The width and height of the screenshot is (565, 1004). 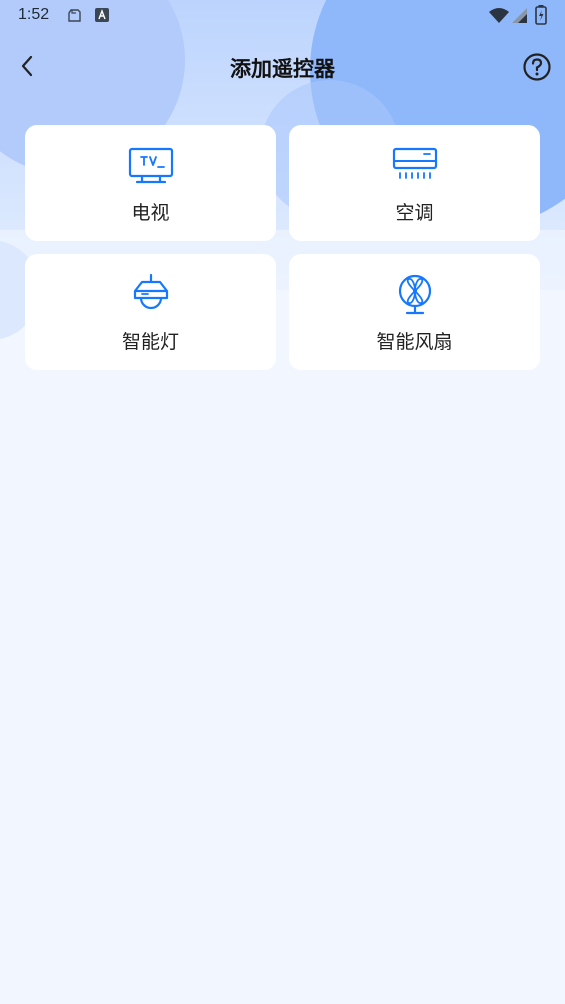 What do you see at coordinates (499, 15) in the screenshot?
I see `wifi-icon` at bounding box center [499, 15].